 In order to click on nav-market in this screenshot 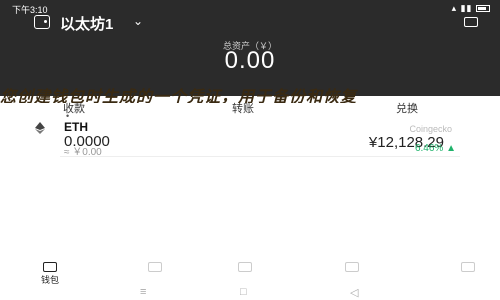, I will do `click(155, 267)`.